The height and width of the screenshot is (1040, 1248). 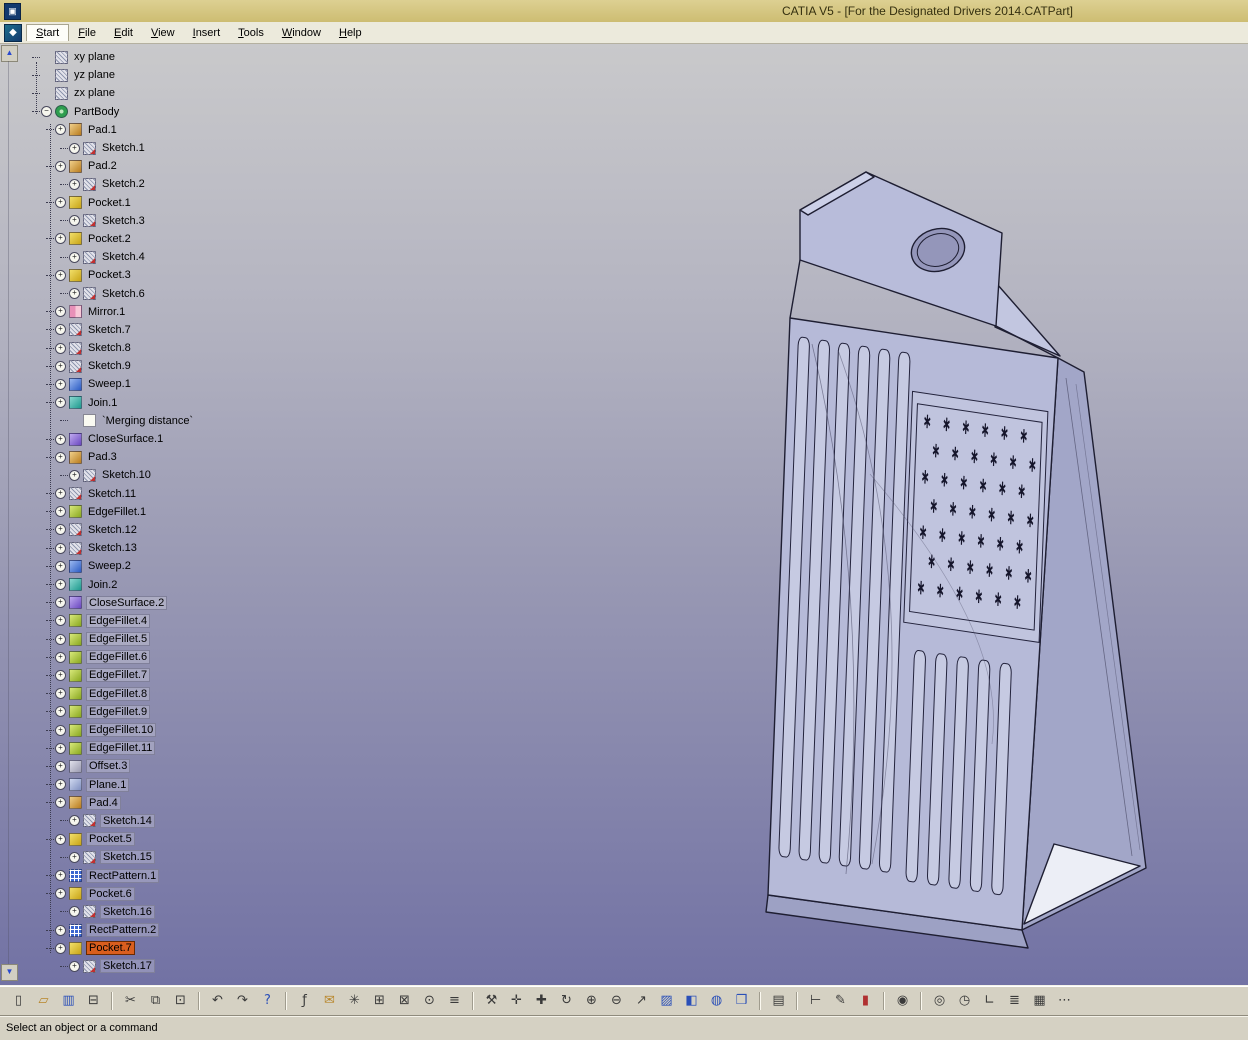 What do you see at coordinates (267, 1000) in the screenshot?
I see `help-icon: ?` at bounding box center [267, 1000].